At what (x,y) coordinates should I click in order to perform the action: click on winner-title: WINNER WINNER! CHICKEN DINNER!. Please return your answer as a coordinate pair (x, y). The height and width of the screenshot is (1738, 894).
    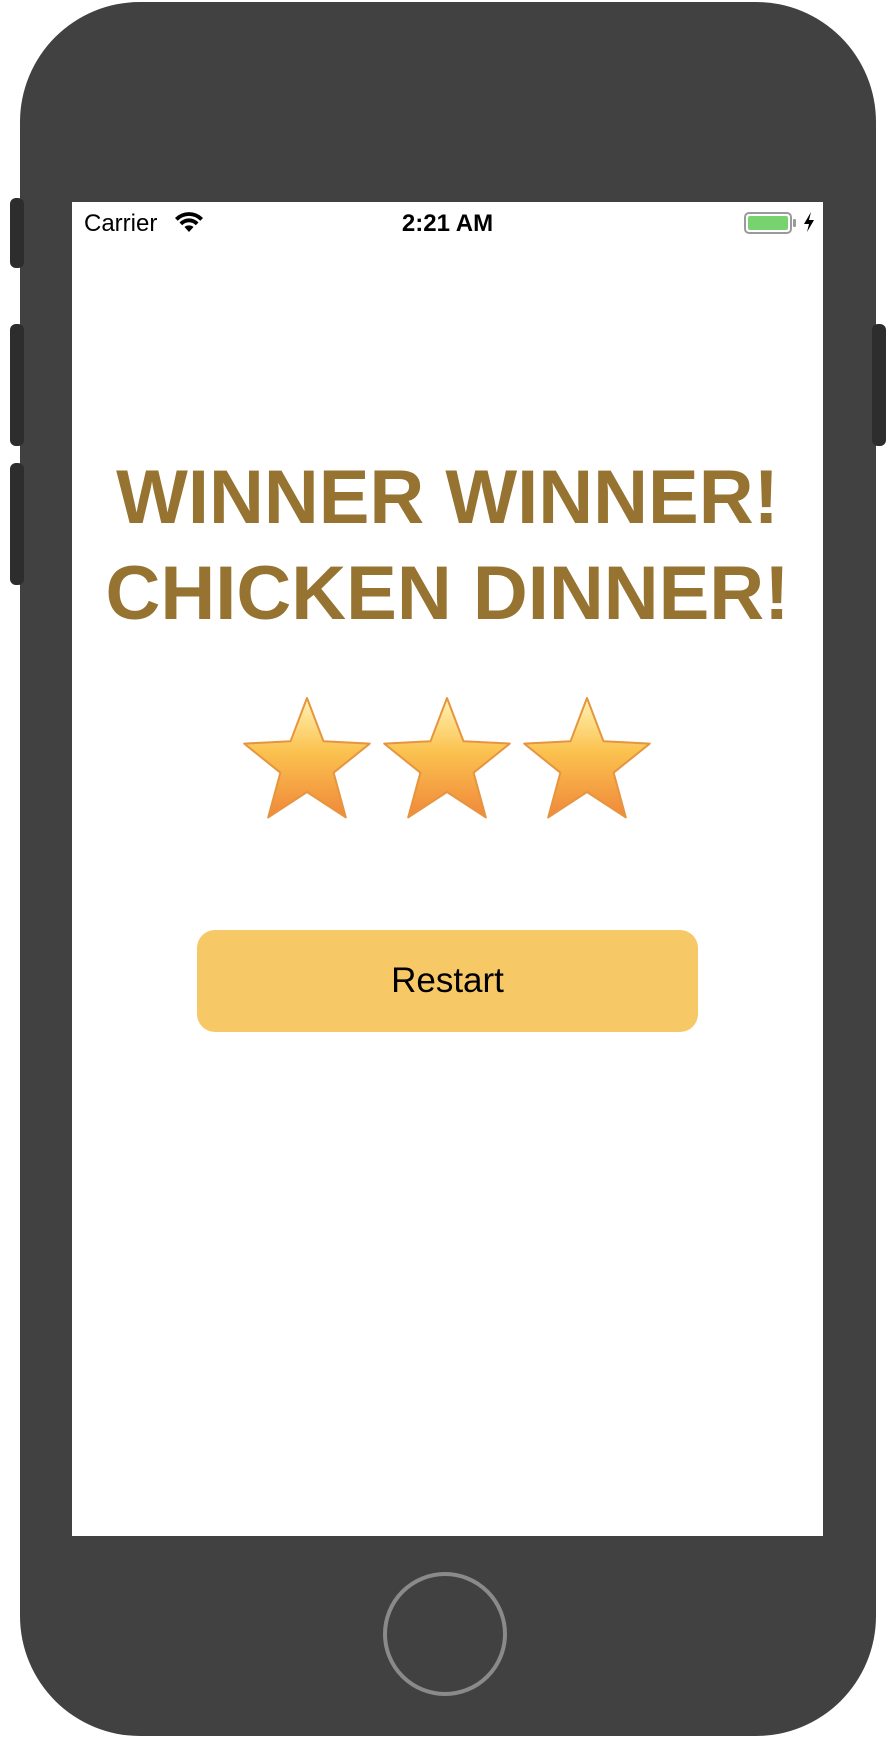
    Looking at the image, I should click on (447, 546).